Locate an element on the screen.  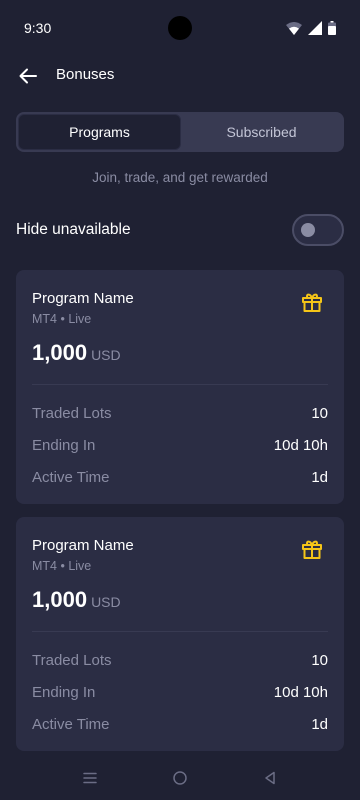
app-header: Bonuses is located at coordinates (180, 76).